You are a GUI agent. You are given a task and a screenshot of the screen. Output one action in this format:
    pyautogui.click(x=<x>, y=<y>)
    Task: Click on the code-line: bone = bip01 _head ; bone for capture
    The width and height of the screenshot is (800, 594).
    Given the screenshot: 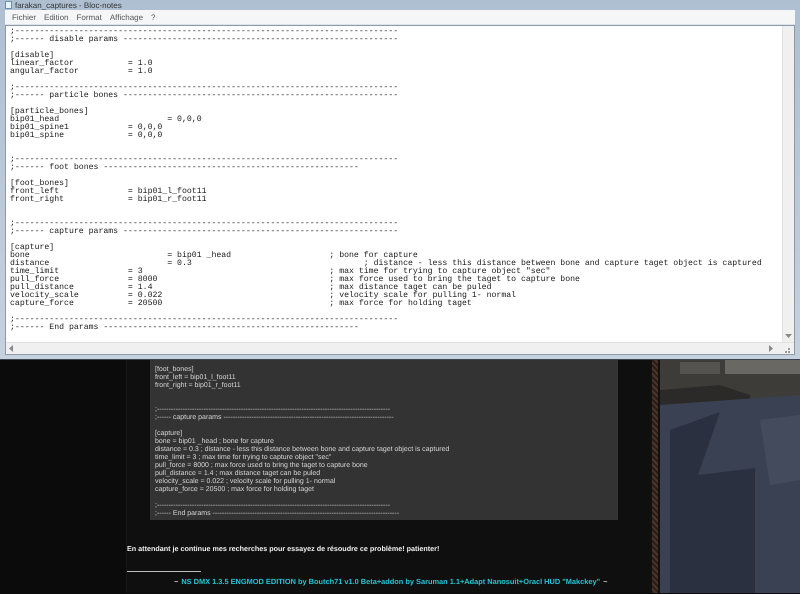 What is the action you would take?
    pyautogui.click(x=214, y=256)
    